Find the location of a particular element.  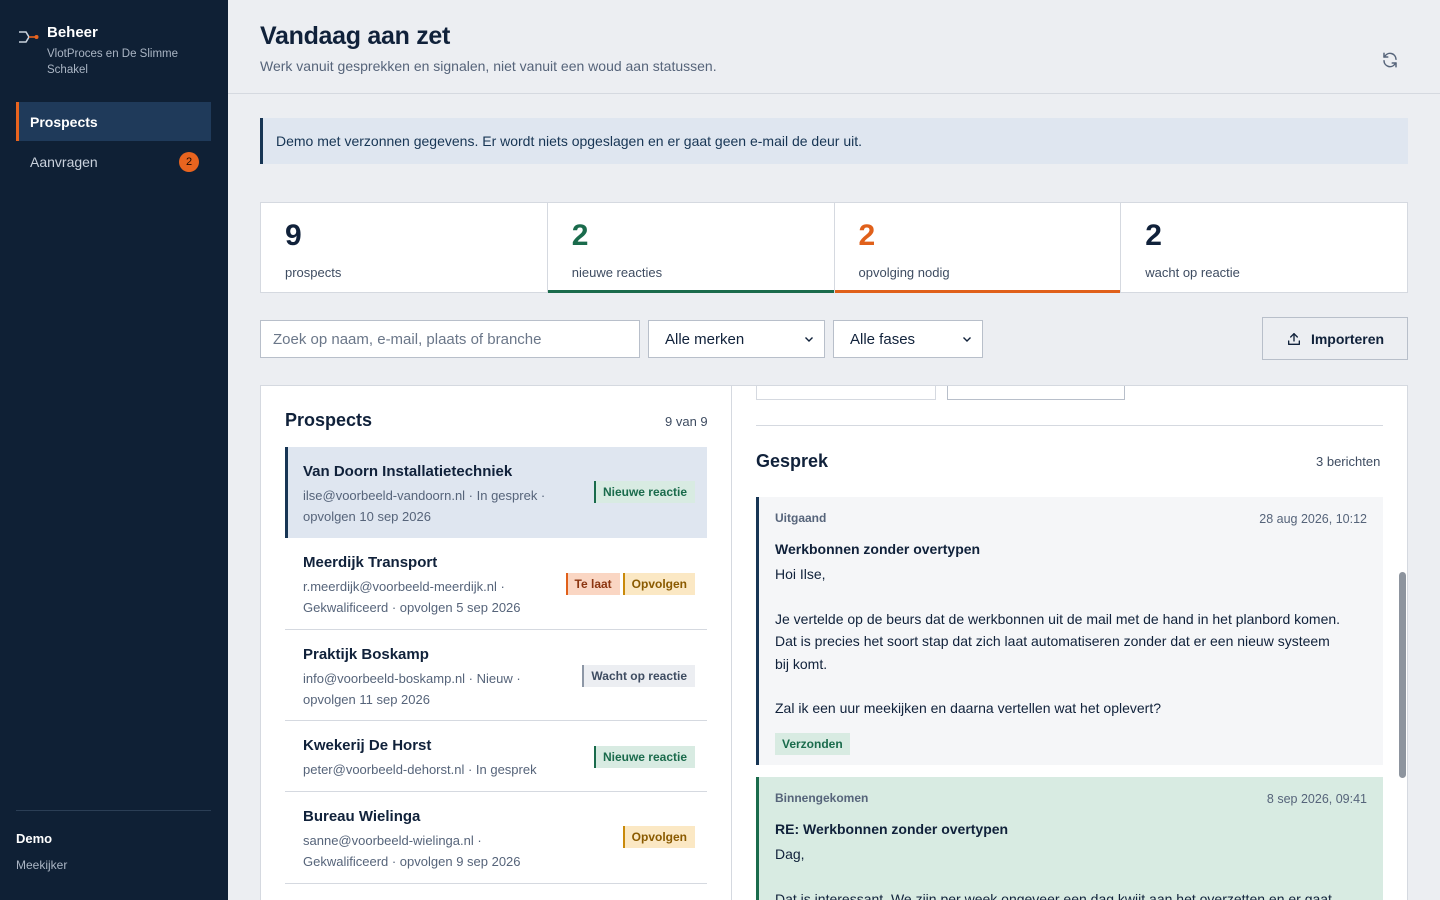

search-input is located at coordinates (450, 339).